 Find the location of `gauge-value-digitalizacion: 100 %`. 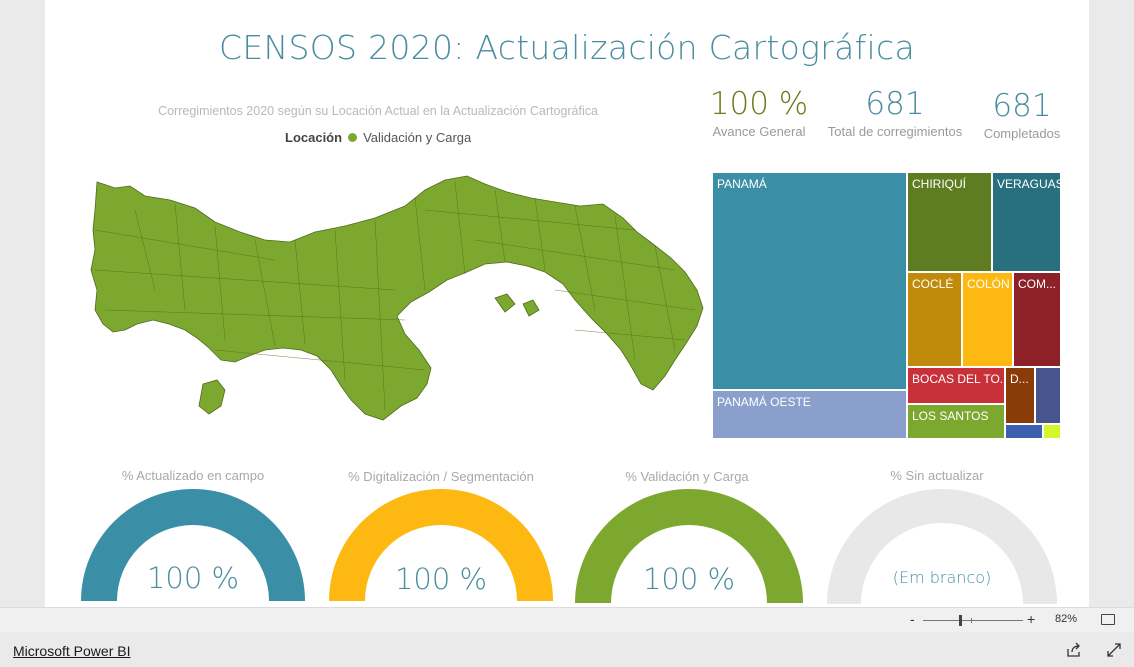

gauge-value-digitalizacion: 100 % is located at coordinates (441, 579).